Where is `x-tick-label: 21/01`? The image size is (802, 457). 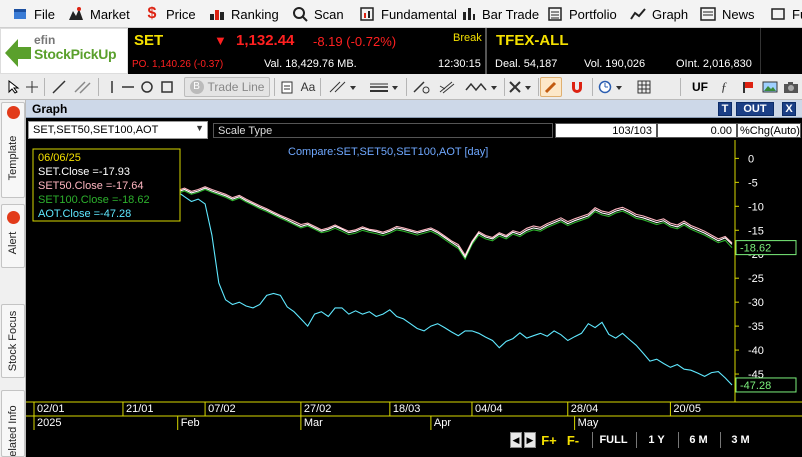 x-tick-label: 21/01 is located at coordinates (140, 409).